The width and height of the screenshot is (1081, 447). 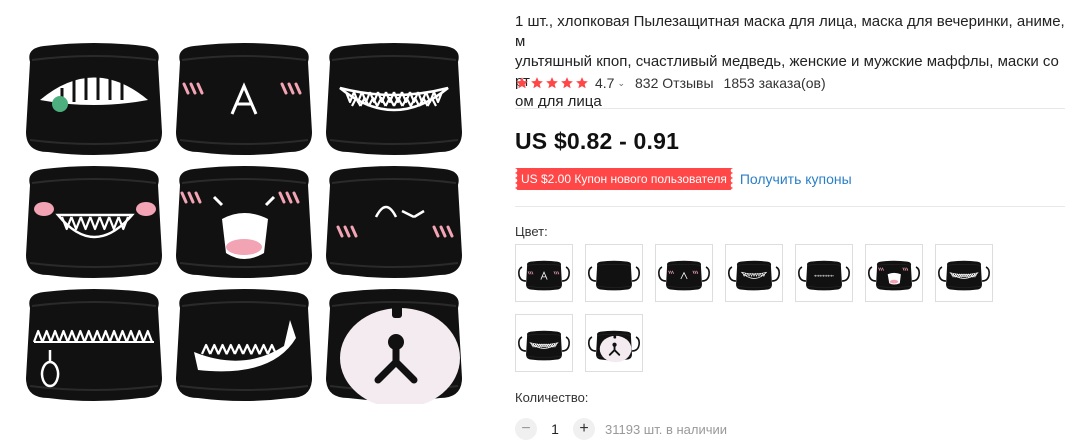 What do you see at coordinates (94, 345) in the screenshot?
I see `mask-image-zipper-teeth` at bounding box center [94, 345].